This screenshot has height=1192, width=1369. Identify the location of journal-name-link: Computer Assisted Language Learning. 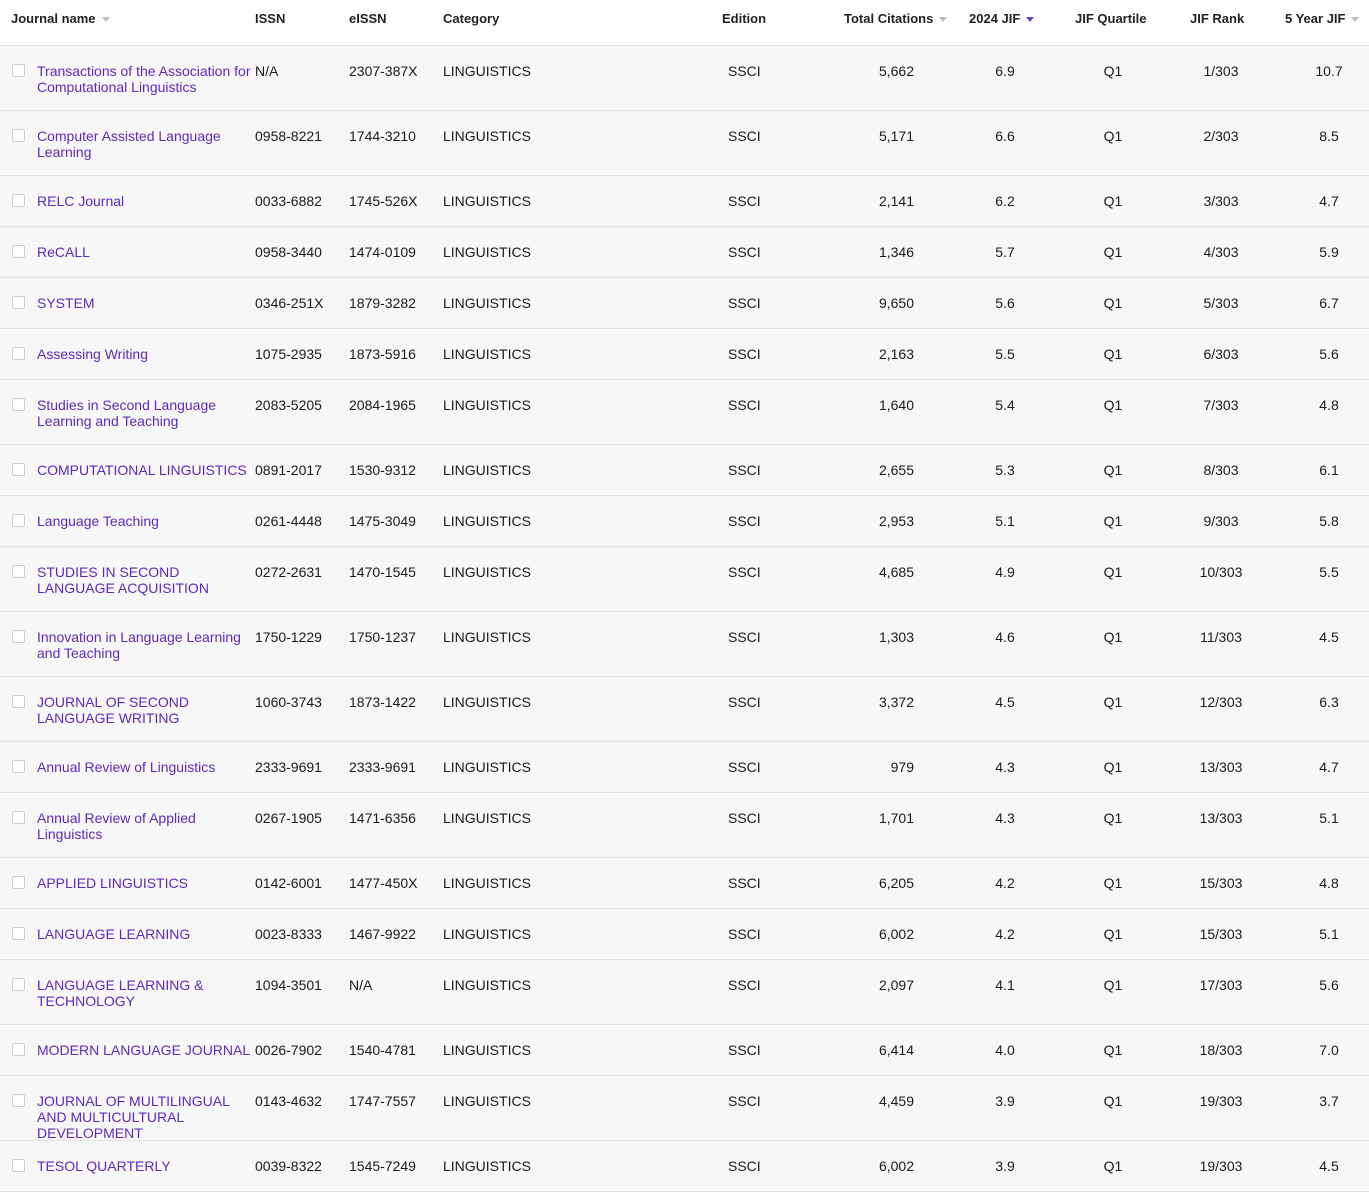
(144, 144).